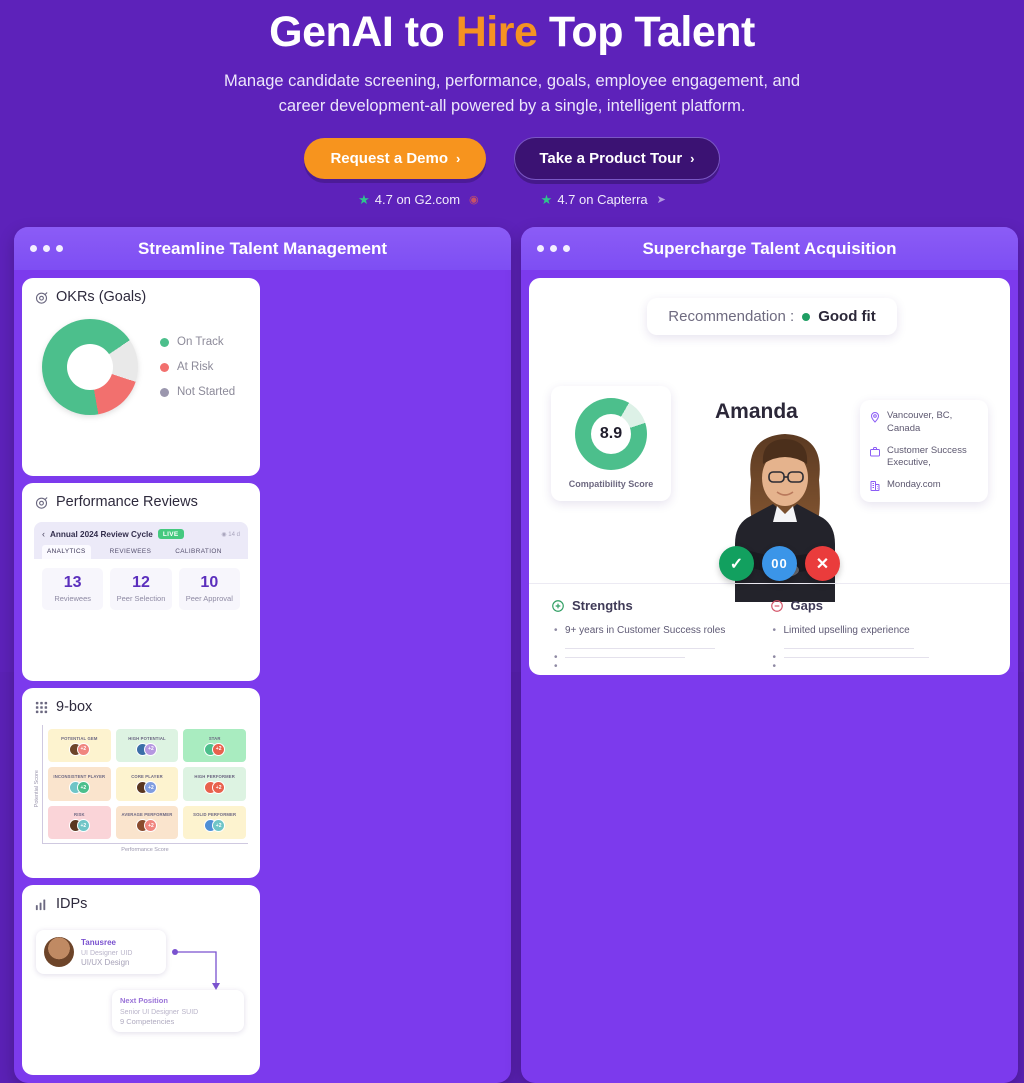 This screenshot has width=1024, height=1083. I want to click on candidate-action-buttons: ✓ 00 ✕, so click(779, 563).